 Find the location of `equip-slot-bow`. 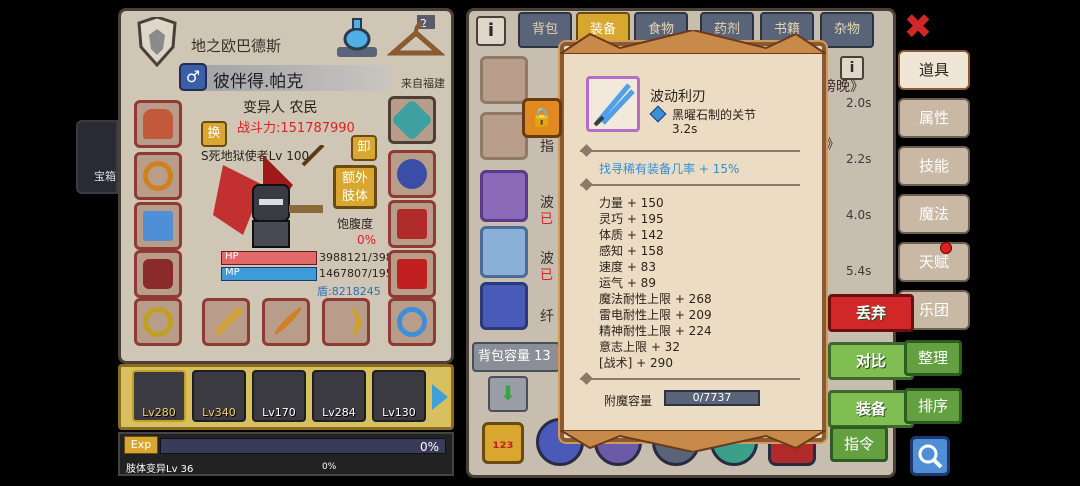

equip-slot-bow is located at coordinates (346, 322).